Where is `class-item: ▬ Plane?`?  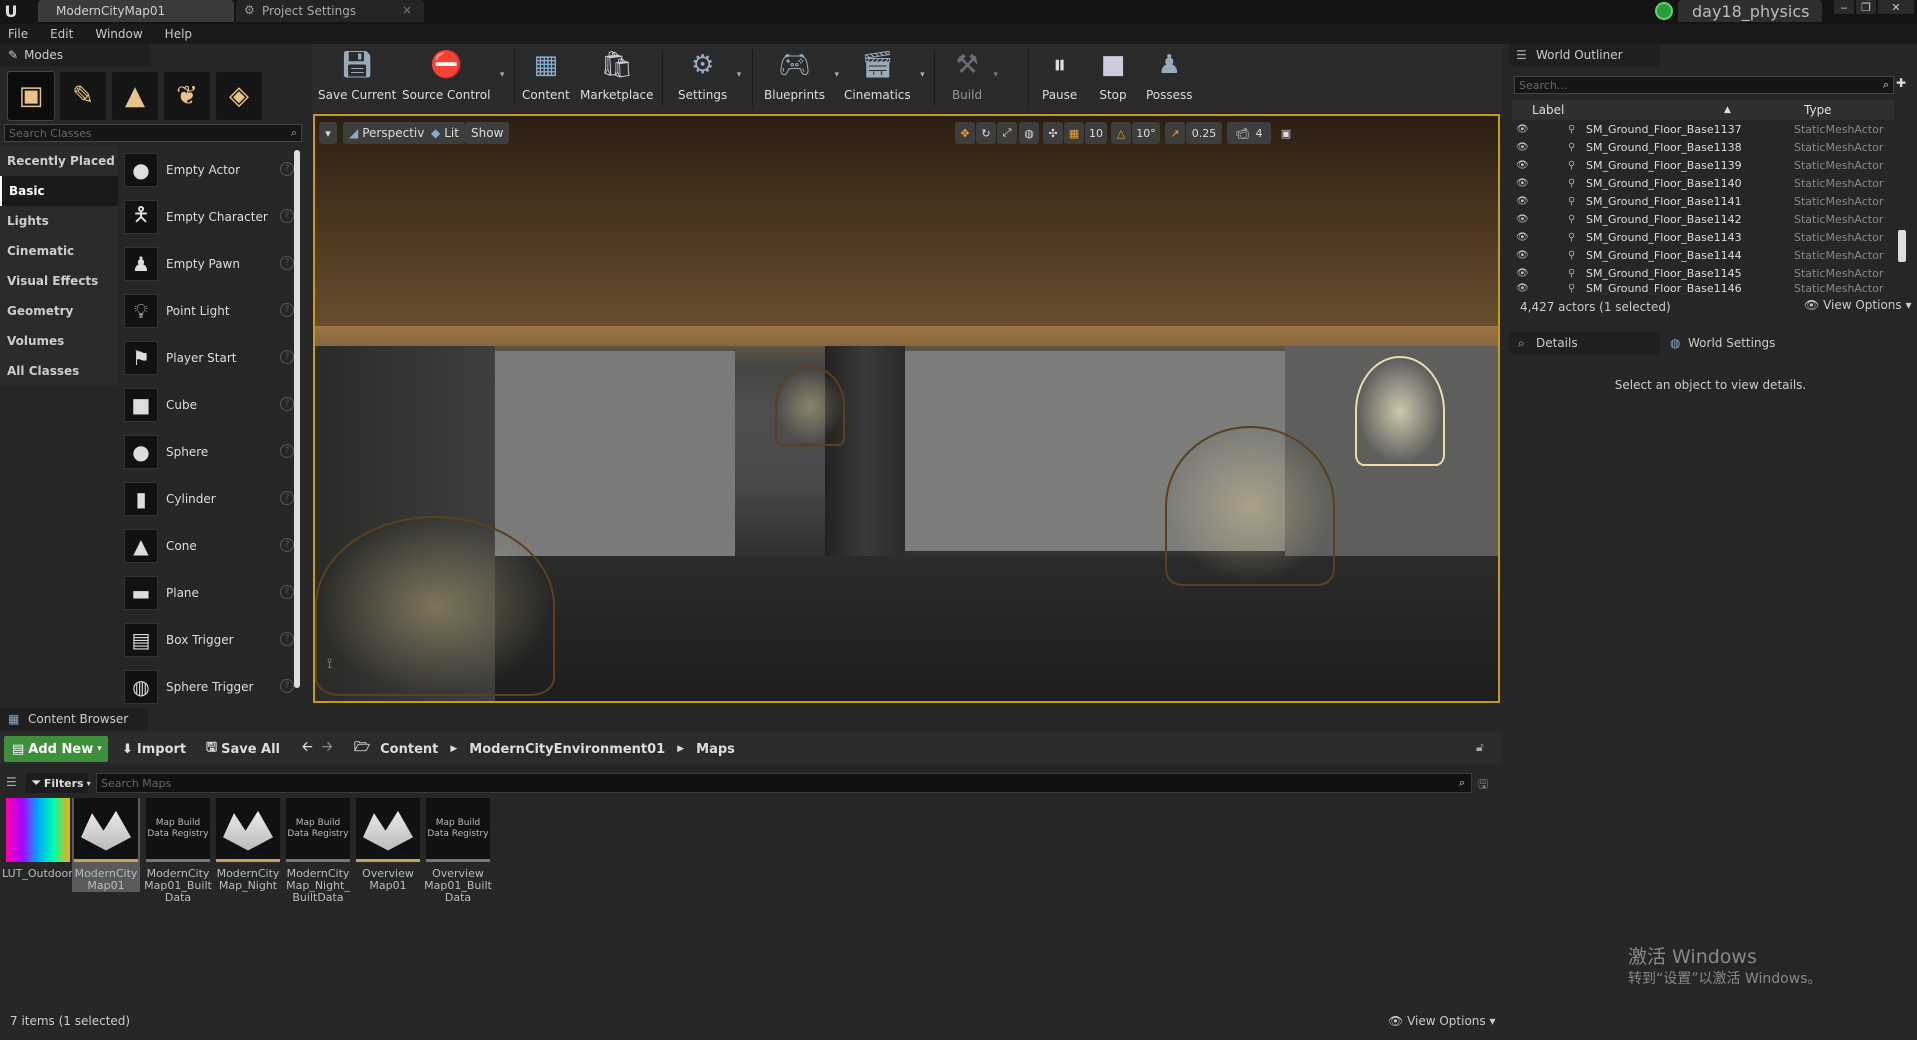
class-item: ▬ Plane? is located at coordinates (207, 592).